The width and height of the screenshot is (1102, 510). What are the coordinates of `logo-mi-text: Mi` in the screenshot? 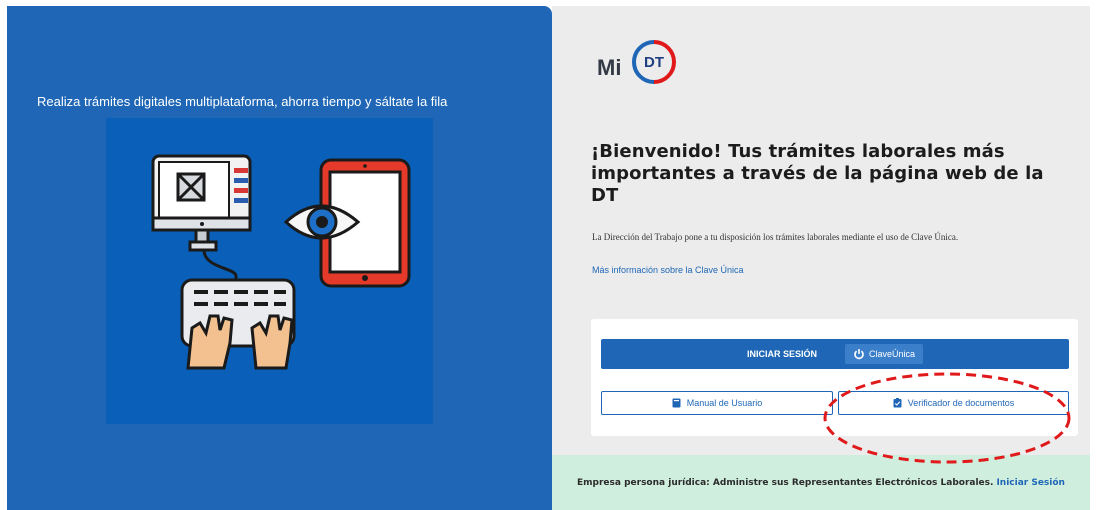 It's located at (609, 67).